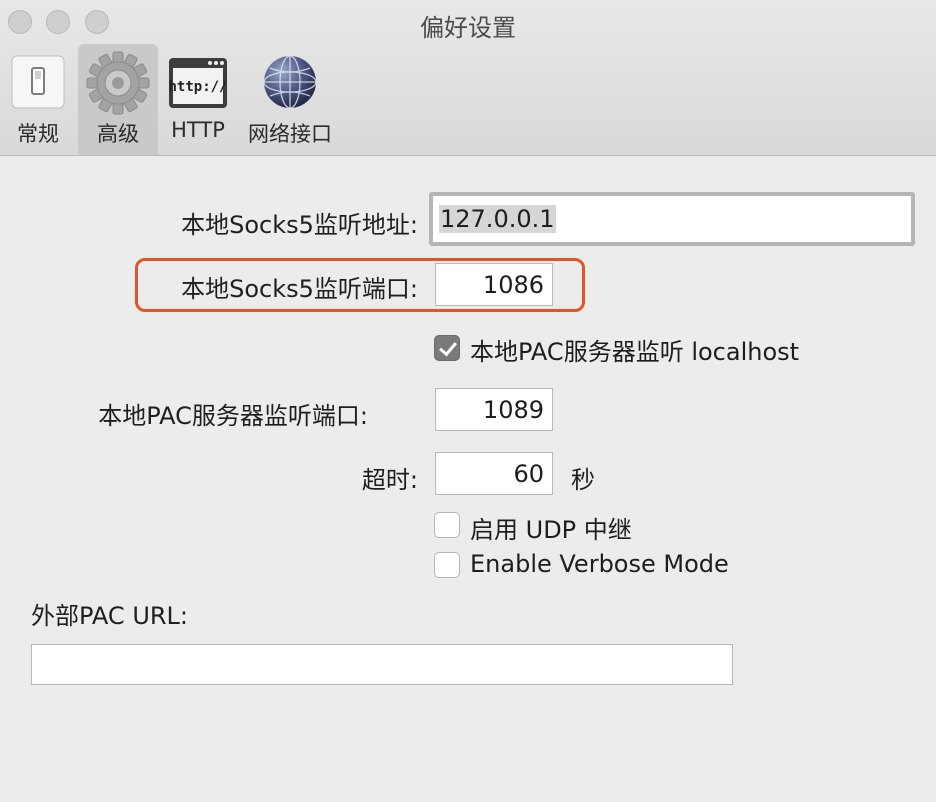 This screenshot has width=936, height=802. I want to click on pac-port-value: 1089, so click(513, 409).